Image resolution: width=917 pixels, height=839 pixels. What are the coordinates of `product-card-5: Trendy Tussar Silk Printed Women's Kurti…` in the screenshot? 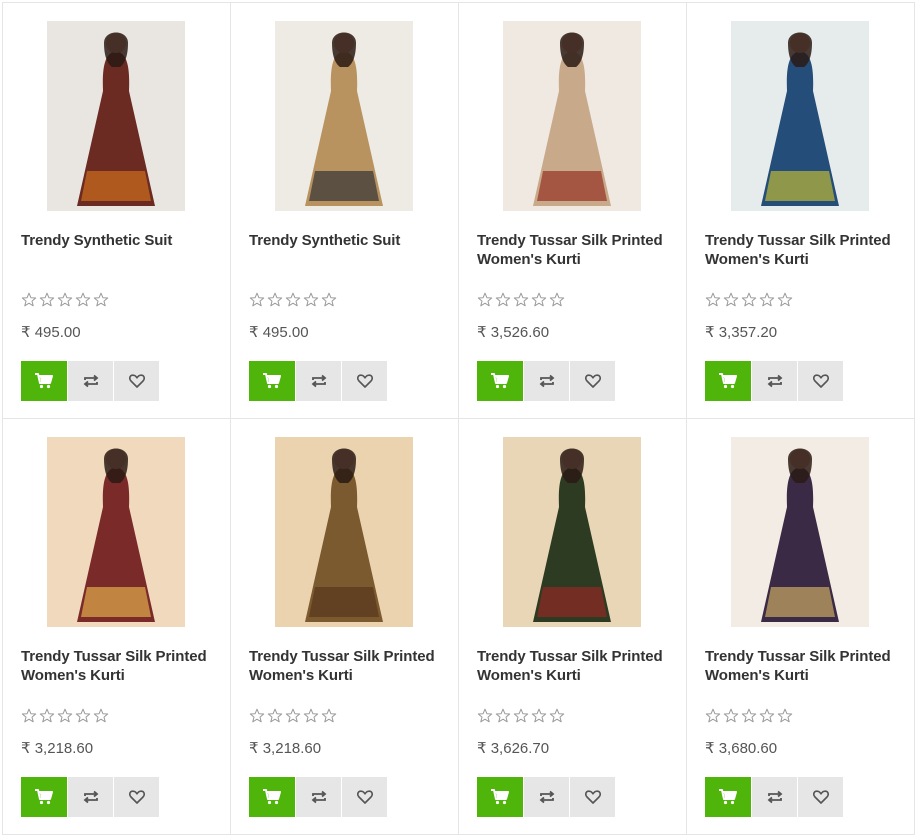 It's located at (117, 627).